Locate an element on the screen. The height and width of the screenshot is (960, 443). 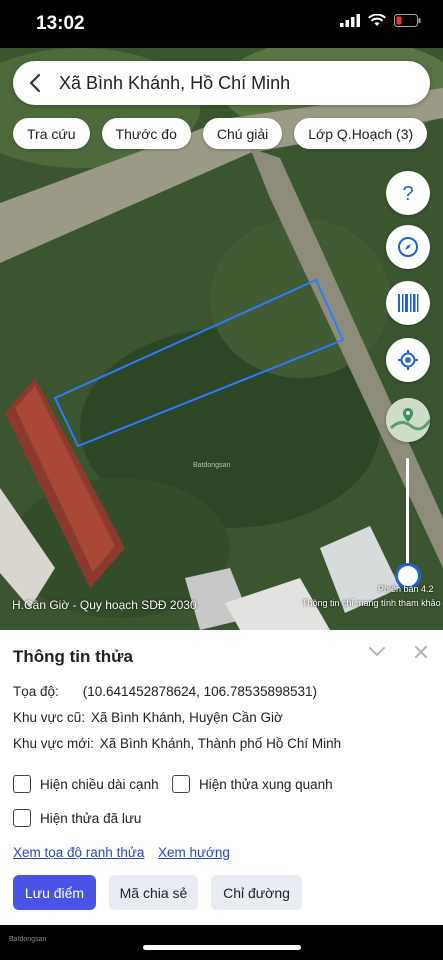
opacity-slider-track is located at coordinates (407, 515).